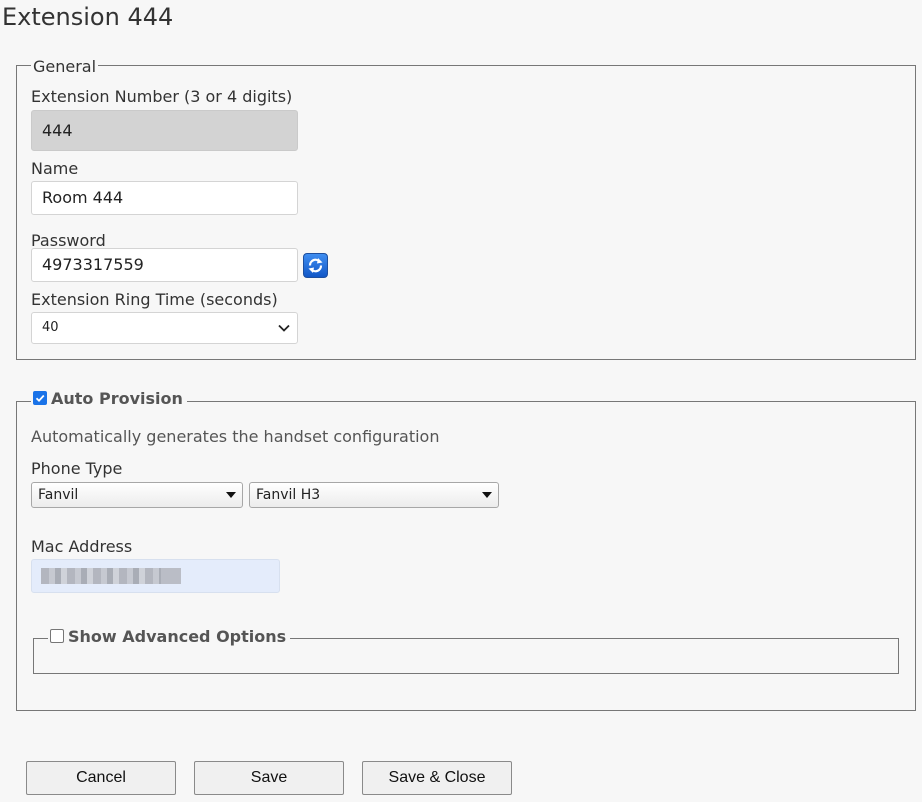 This screenshot has width=922, height=802. Describe the element at coordinates (137, 495) in the screenshot. I see `phone-brand-select: Fanvil` at that location.